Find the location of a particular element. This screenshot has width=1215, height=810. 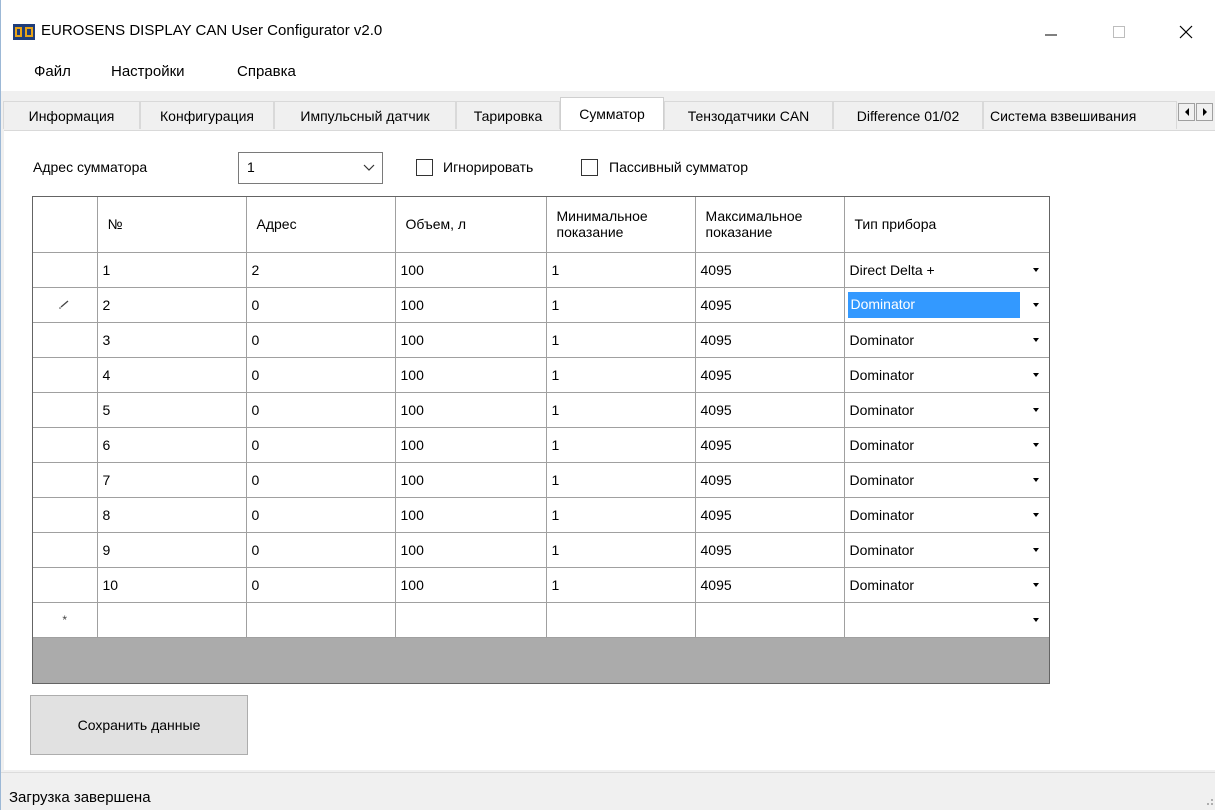

cell-number: 4 is located at coordinates (172, 375).